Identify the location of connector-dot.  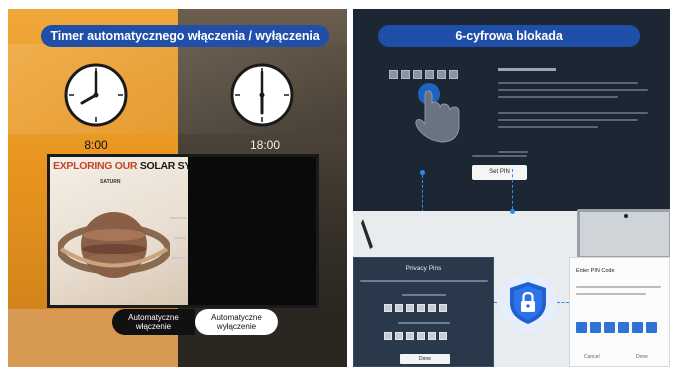
(512, 211).